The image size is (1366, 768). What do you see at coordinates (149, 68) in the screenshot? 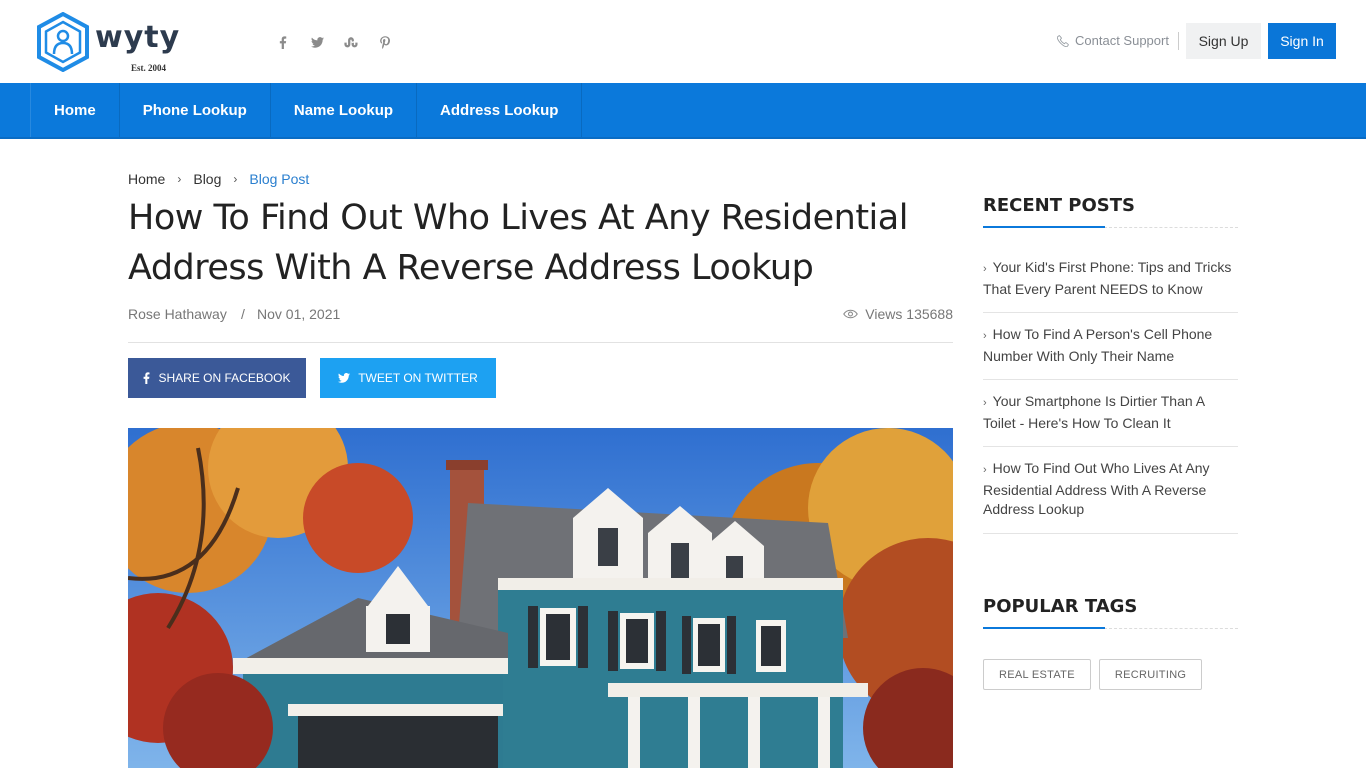
I see `logo-established: Est. 2004` at bounding box center [149, 68].